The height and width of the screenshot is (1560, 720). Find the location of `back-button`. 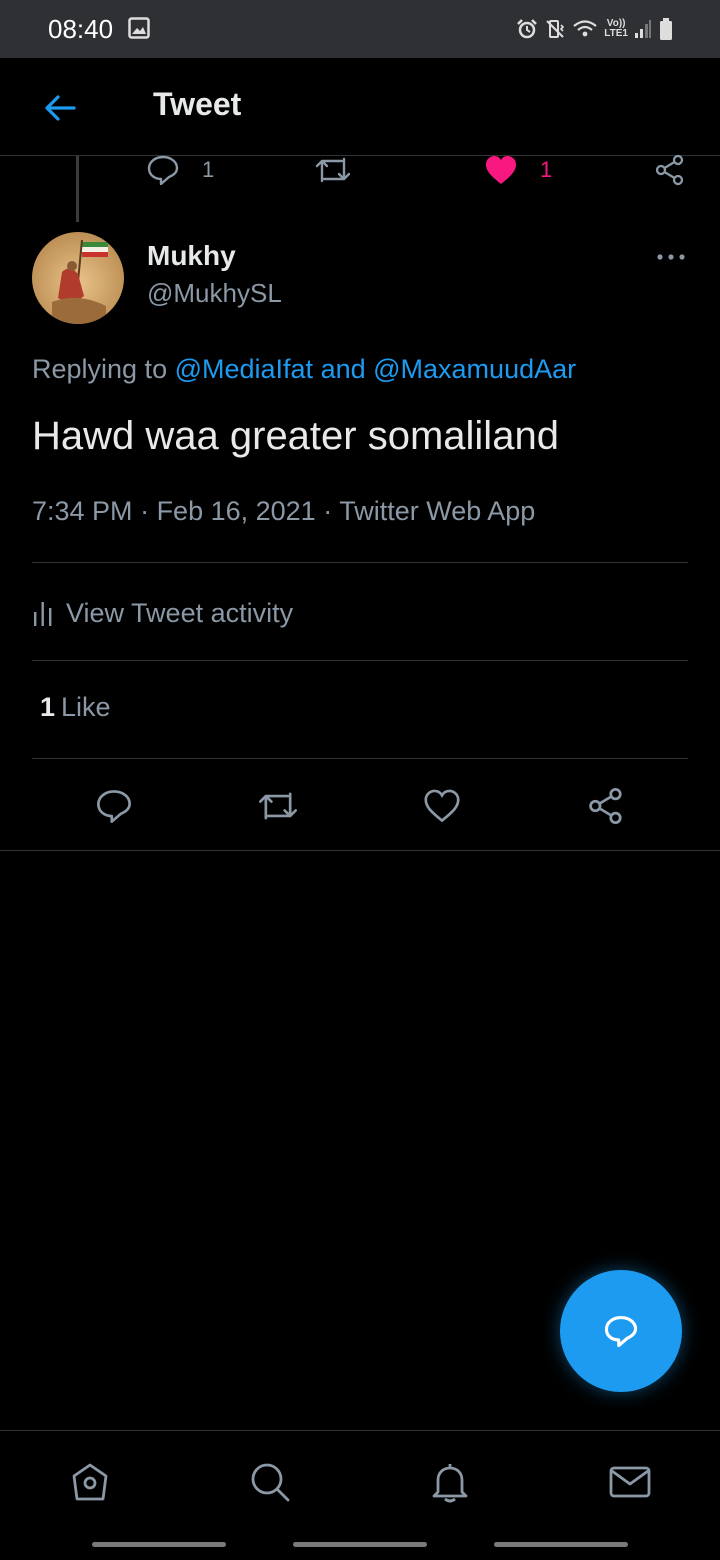

back-button is located at coordinates (60, 108).